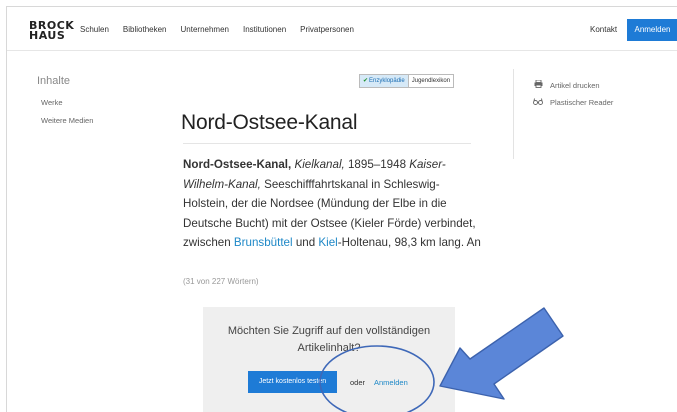 This screenshot has height=412, width=677. I want to click on plastic-reader-button: Plastischer Reader, so click(572, 102).